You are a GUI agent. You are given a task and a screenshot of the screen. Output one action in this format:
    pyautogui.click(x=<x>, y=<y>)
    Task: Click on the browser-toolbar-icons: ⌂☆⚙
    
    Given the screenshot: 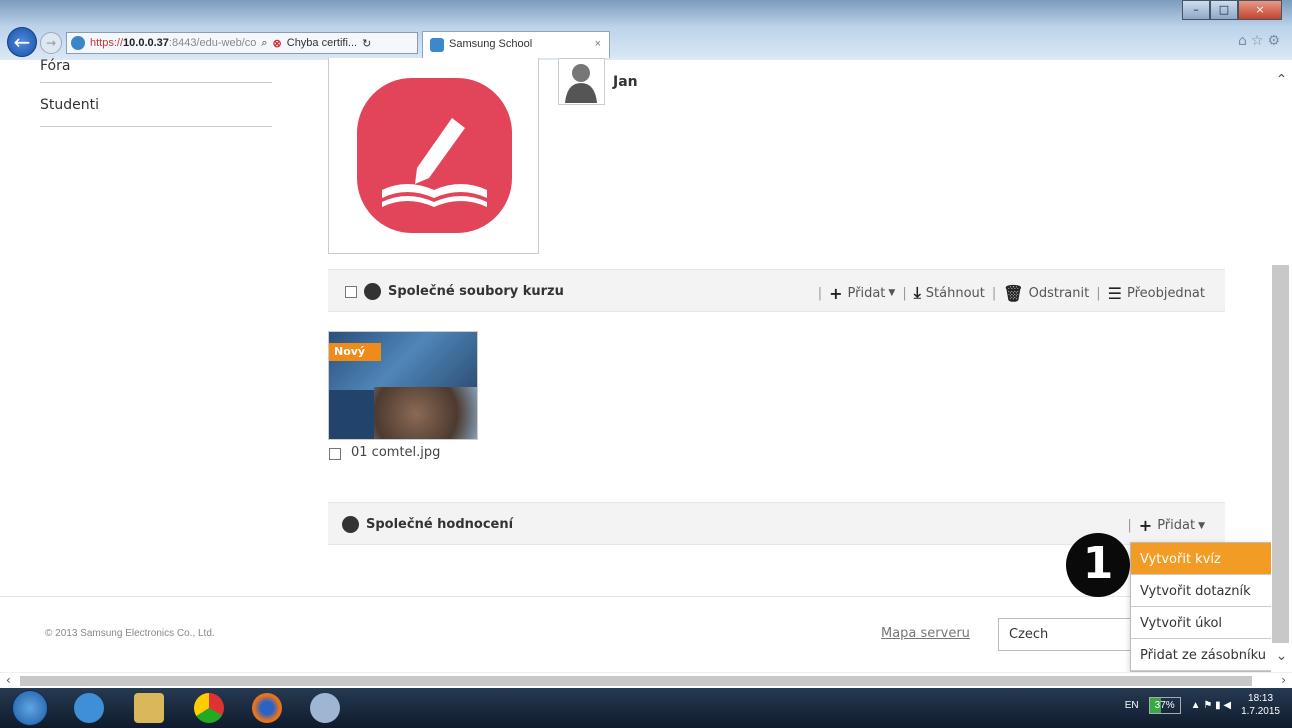 What is the action you would take?
    pyautogui.click(x=1261, y=41)
    